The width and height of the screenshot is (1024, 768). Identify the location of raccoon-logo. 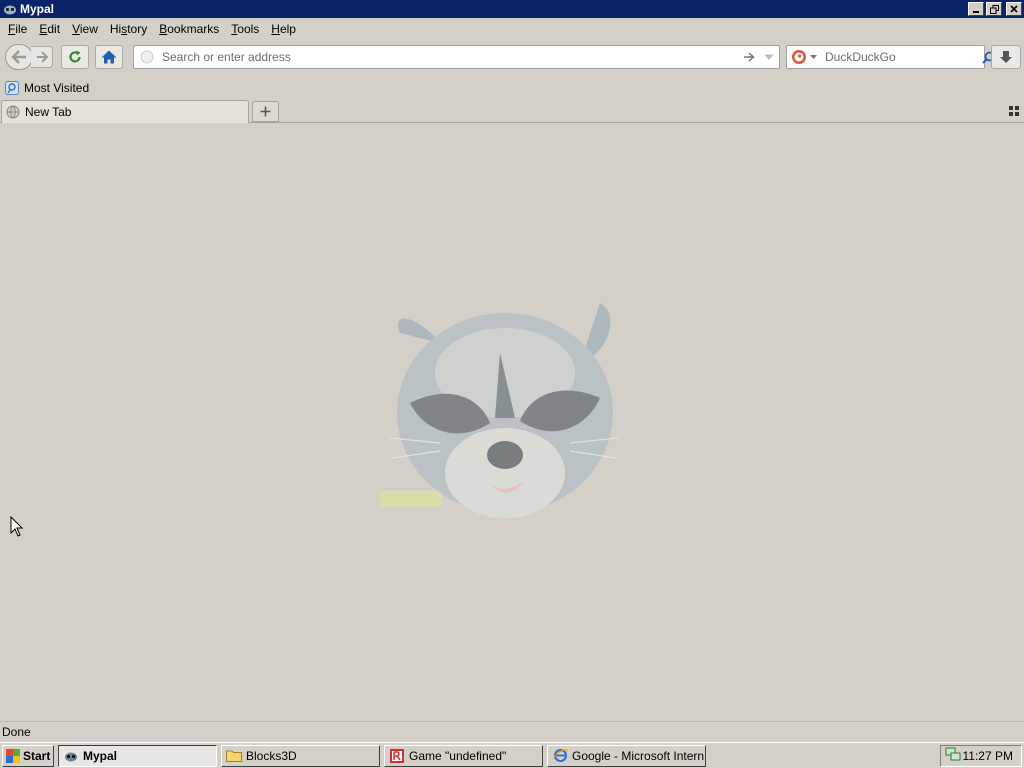
(499, 410).